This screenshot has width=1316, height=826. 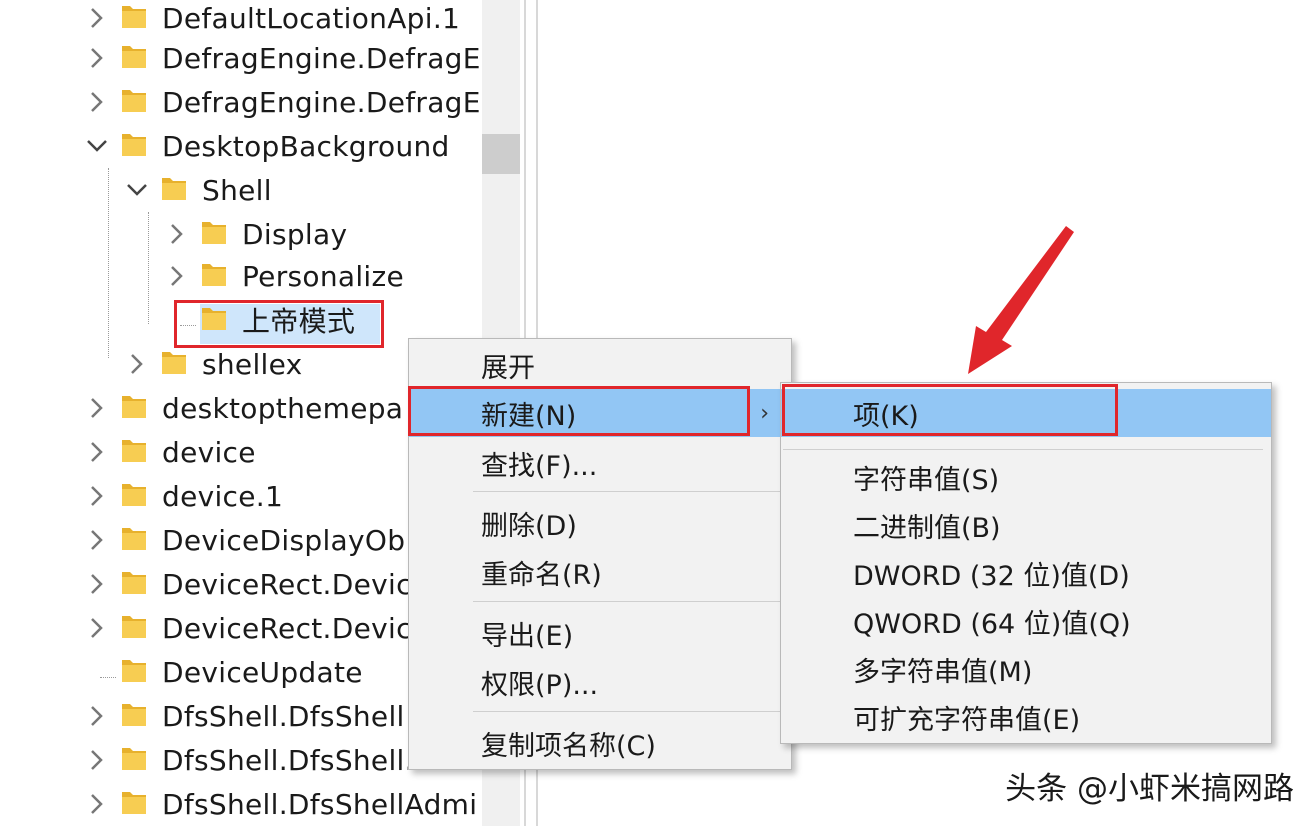 I want to click on tree-node: 上帝模式, so click(x=259, y=320).